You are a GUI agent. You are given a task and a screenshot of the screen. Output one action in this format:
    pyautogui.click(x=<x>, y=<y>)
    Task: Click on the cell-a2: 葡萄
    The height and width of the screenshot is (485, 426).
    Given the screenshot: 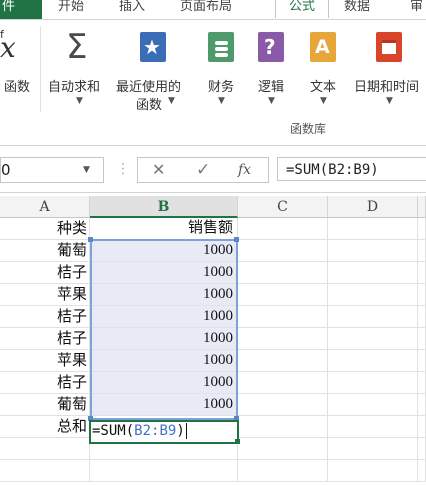 What is the action you would take?
    pyautogui.click(x=45, y=251)
    